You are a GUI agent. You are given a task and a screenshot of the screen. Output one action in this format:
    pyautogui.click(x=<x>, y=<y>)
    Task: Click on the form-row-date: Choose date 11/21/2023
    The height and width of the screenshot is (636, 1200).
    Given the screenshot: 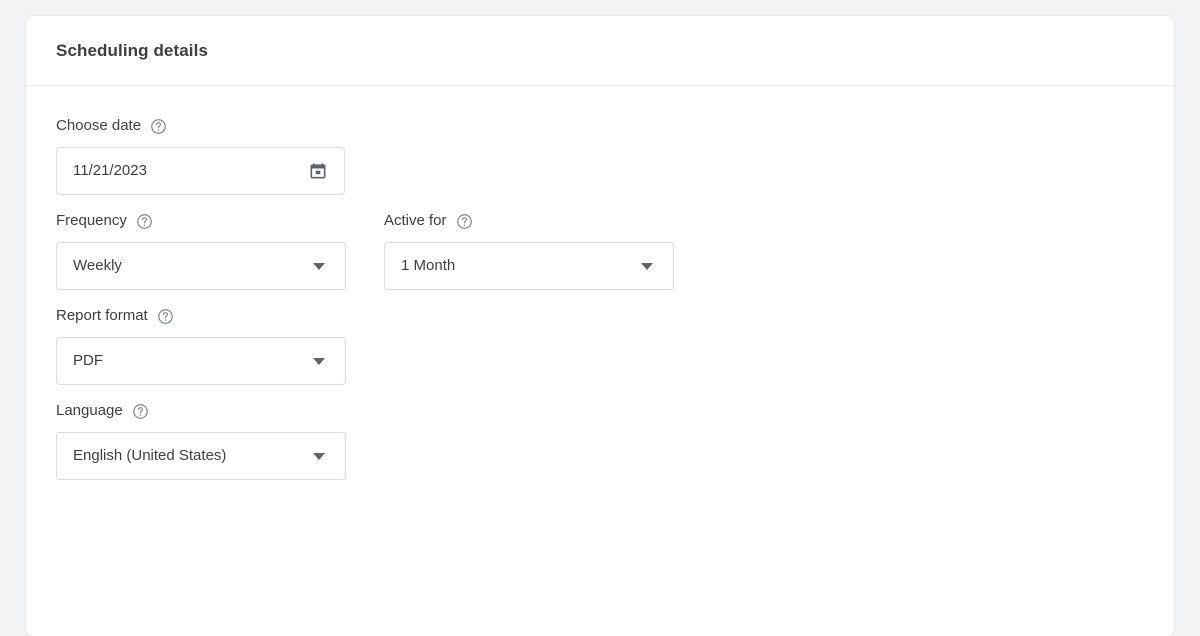 What is the action you would take?
    pyautogui.click(x=600, y=155)
    